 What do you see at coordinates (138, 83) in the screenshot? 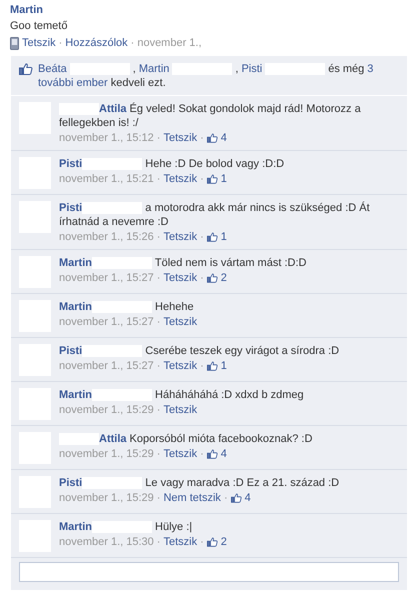
I see `likes-suffix: kedveli ezt.` at bounding box center [138, 83].